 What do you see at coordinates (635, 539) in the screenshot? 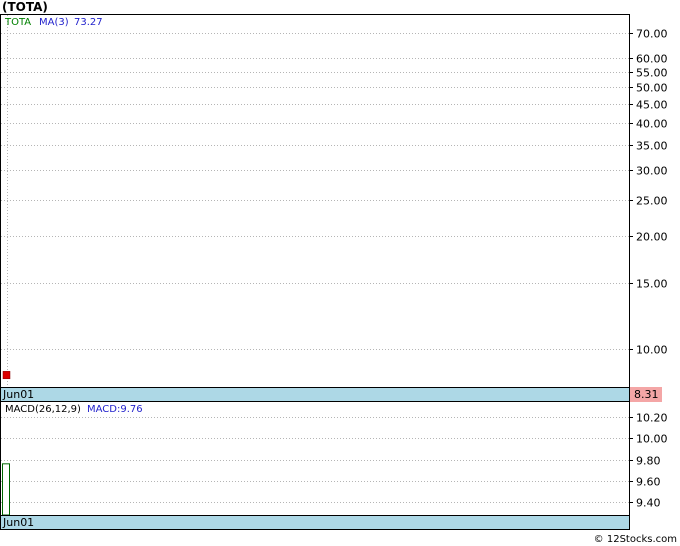
I see `footer-credit: © 12Stocks.com` at bounding box center [635, 539].